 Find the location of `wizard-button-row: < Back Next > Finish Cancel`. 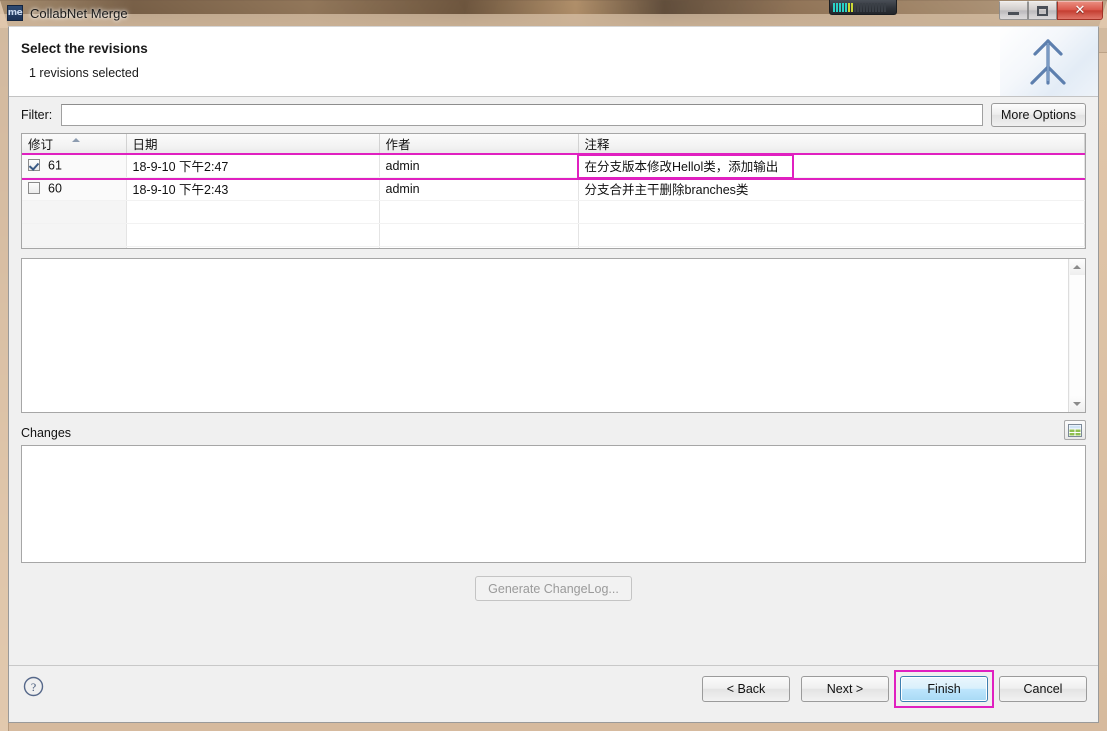

wizard-button-row: < Back Next > Finish Cancel is located at coordinates (894, 689).